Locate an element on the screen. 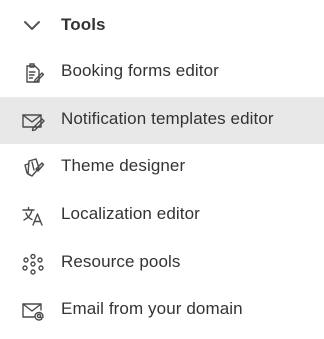 Image resolution: width=324 pixels, height=339 pixels. menu-item-label: Email from your domain is located at coordinates (152, 308).